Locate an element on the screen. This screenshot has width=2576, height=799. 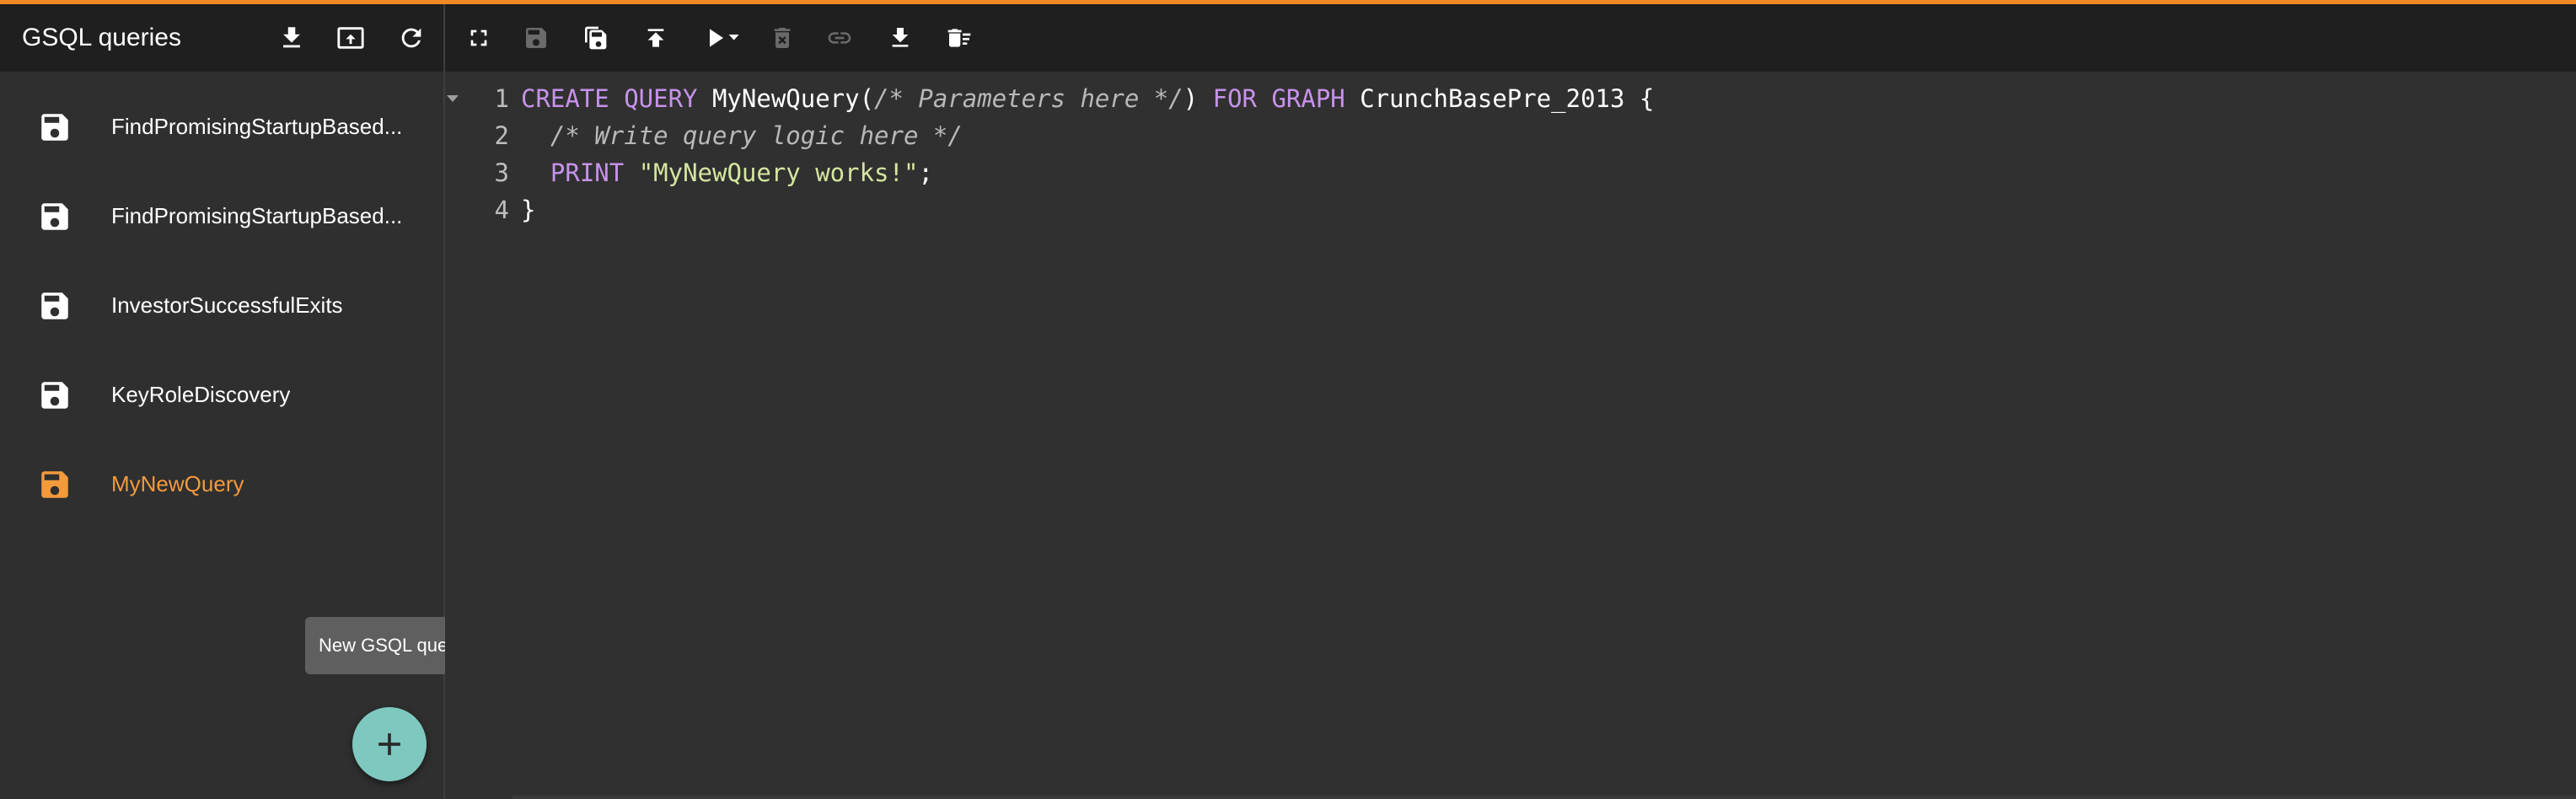
code-line: 4} is located at coordinates (490, 209).